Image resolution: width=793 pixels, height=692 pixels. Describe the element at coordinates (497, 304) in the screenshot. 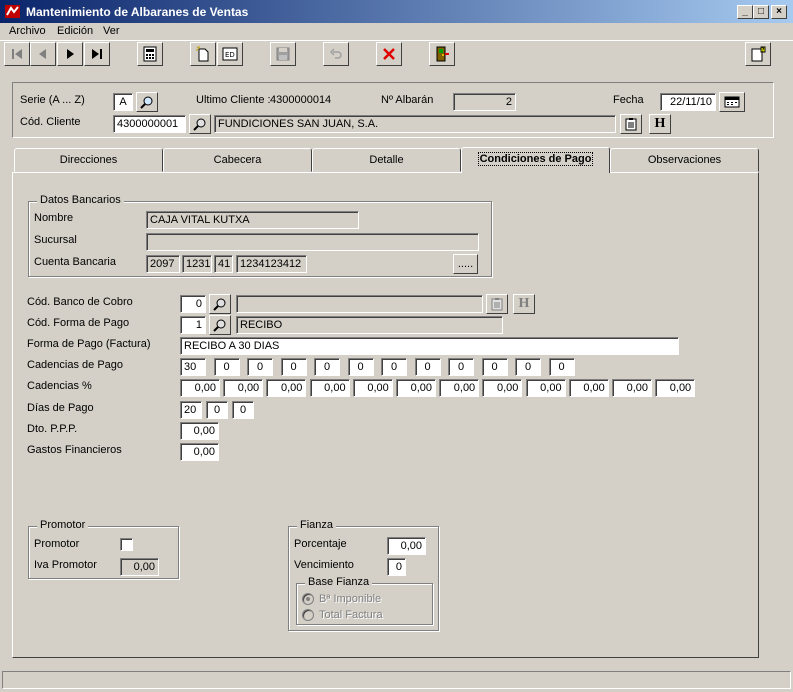

I see `banco-cobro-notes-button` at that location.